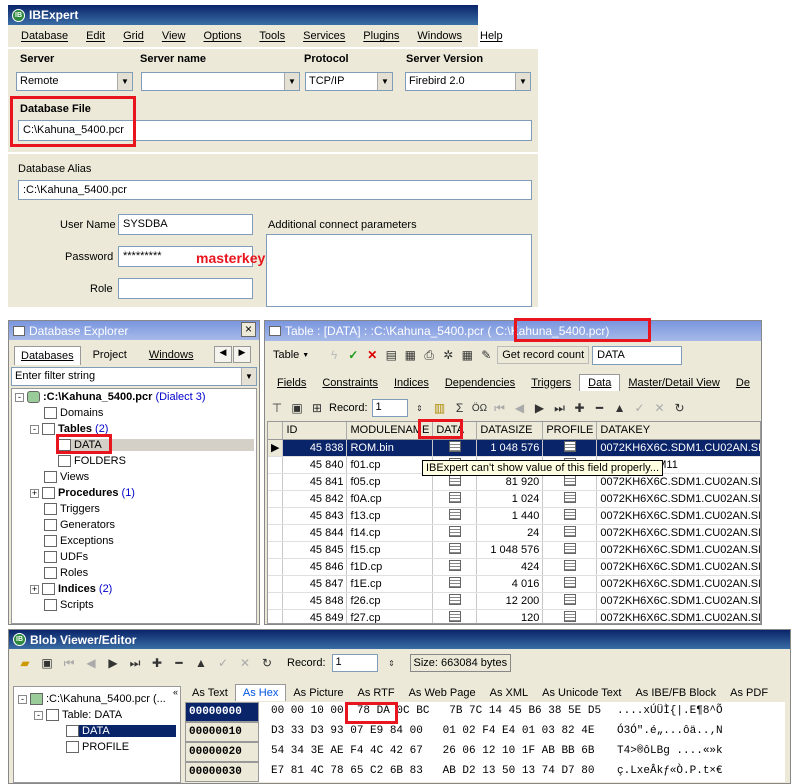 The image size is (791, 784). I want to click on refresh-icon: ↻, so click(680, 408).